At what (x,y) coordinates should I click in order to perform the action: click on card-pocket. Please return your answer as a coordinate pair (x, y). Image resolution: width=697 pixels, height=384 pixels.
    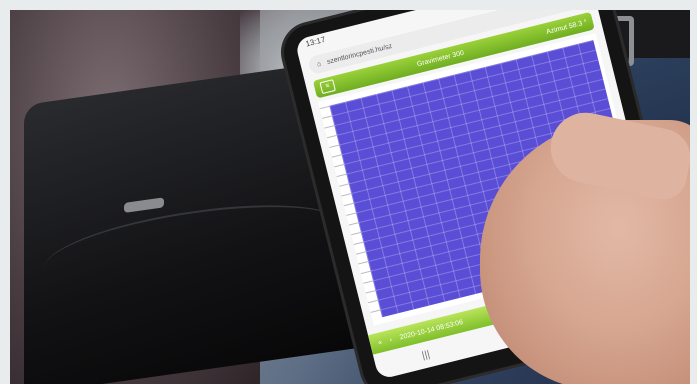
    Looking at the image, I should click on (194, 247).